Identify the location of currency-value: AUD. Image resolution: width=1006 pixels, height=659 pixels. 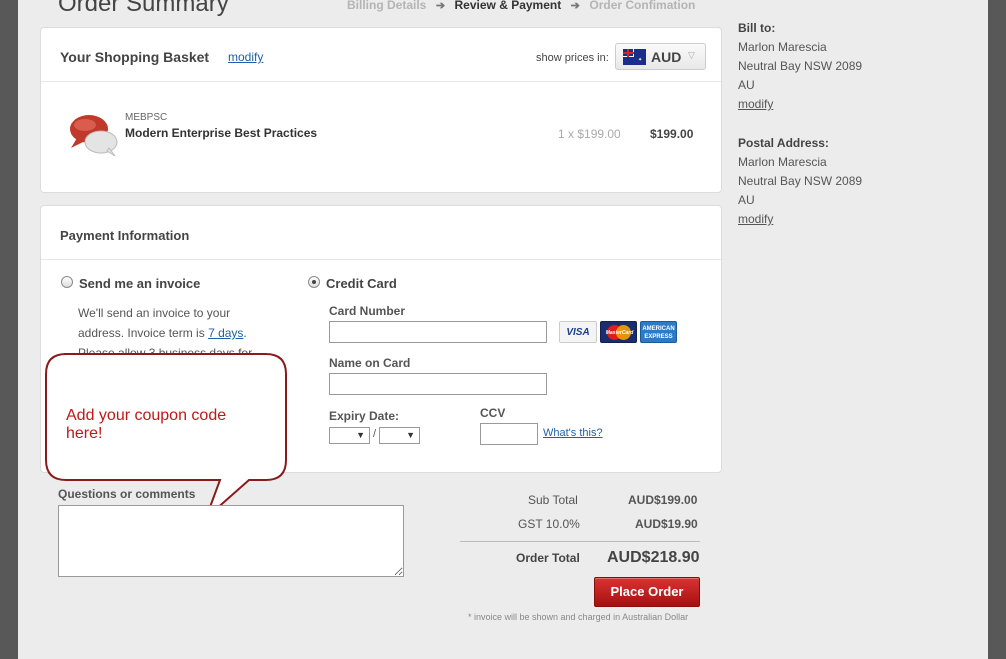
(666, 57).